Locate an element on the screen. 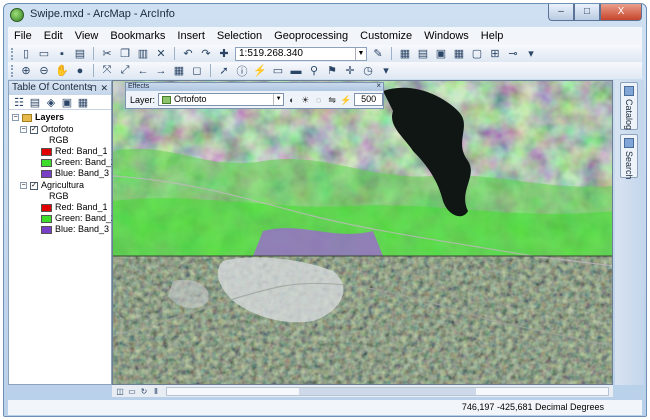  flicker-icon: ⚡ is located at coordinates (345, 100).